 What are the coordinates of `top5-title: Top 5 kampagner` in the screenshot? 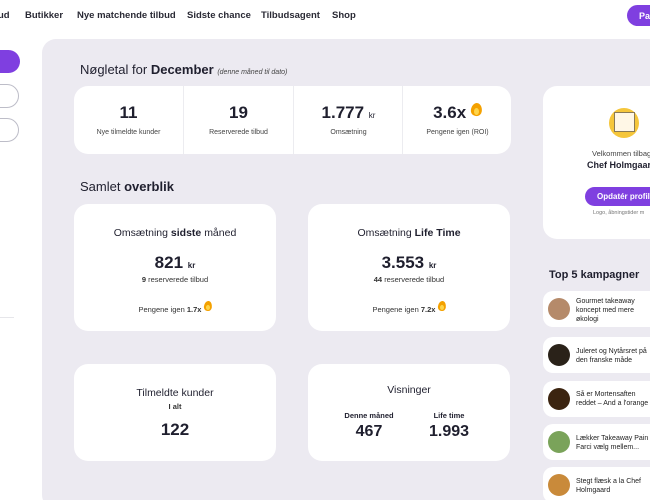 It's located at (594, 275).